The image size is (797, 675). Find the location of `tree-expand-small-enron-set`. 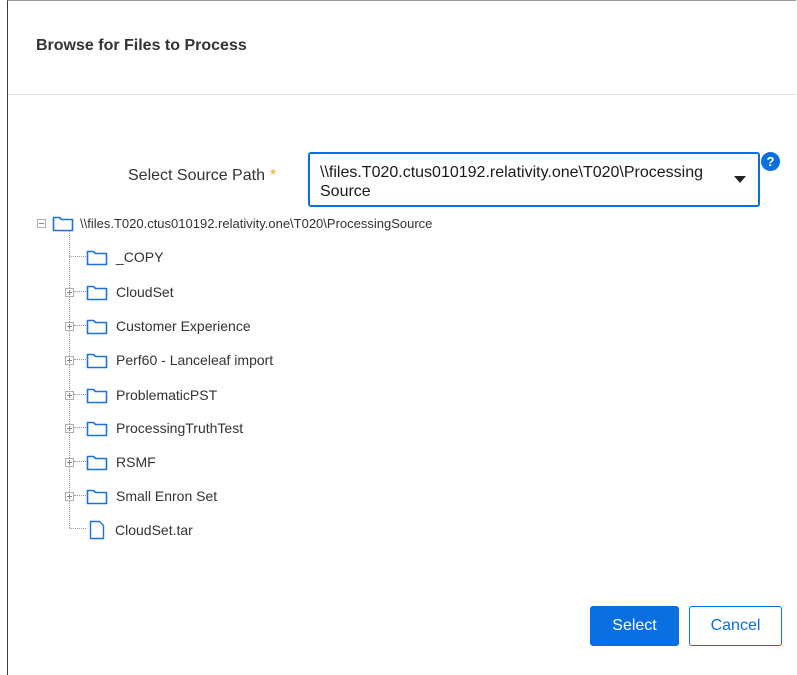

tree-expand-small-enron-set is located at coordinates (69, 496).